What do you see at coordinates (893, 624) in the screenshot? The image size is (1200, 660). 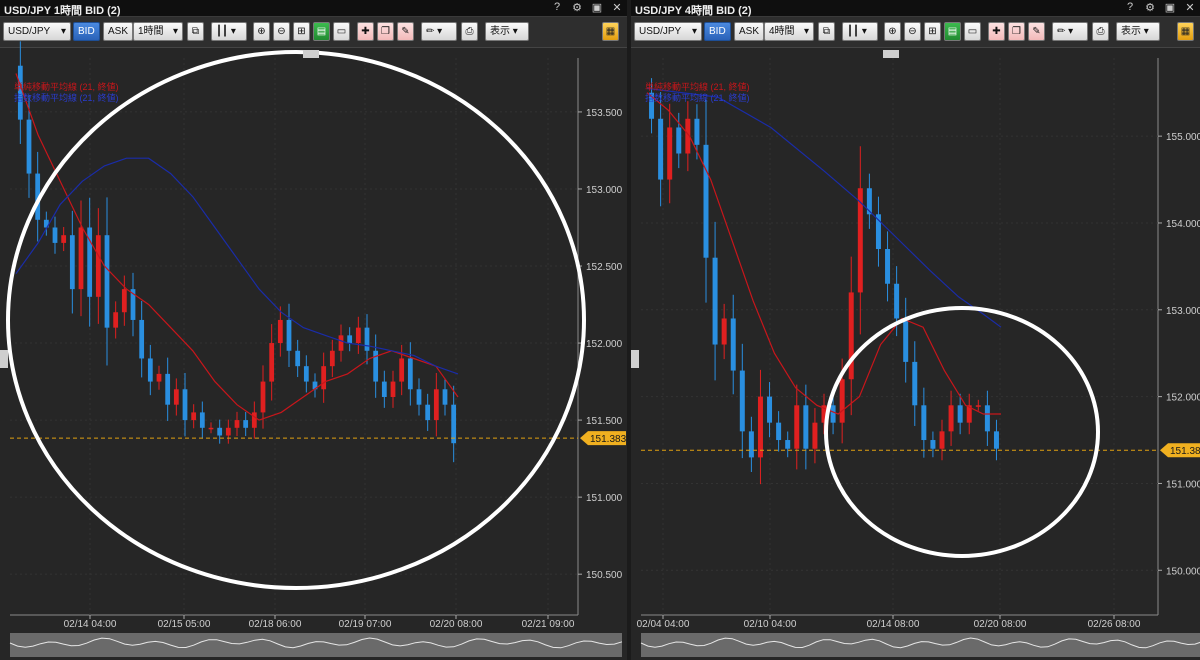 I see `x-tick-label: 02/14 08:00` at bounding box center [893, 624].